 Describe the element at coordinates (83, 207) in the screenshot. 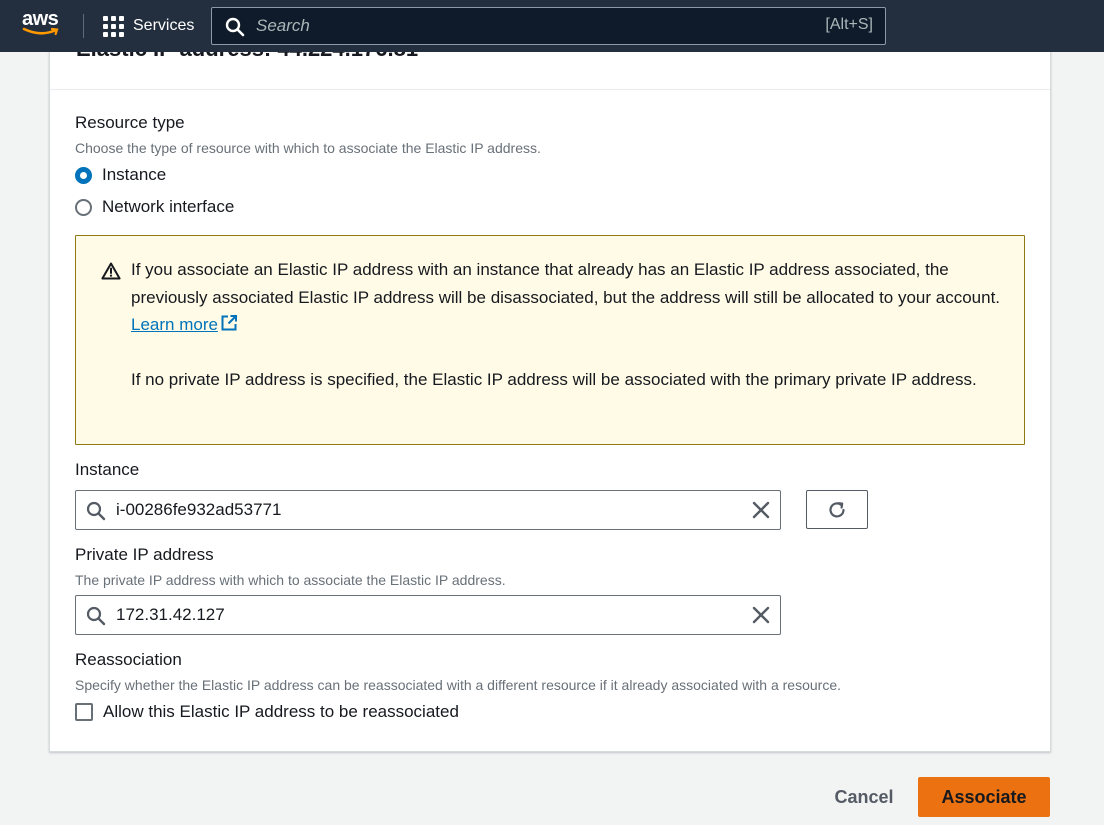

I see `radio-button-unchecked` at that location.